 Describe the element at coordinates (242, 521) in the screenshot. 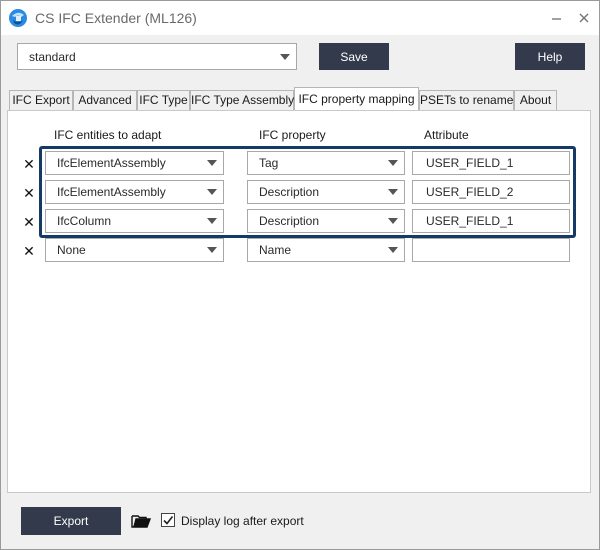

I see `display-log-label: Display log after export` at that location.